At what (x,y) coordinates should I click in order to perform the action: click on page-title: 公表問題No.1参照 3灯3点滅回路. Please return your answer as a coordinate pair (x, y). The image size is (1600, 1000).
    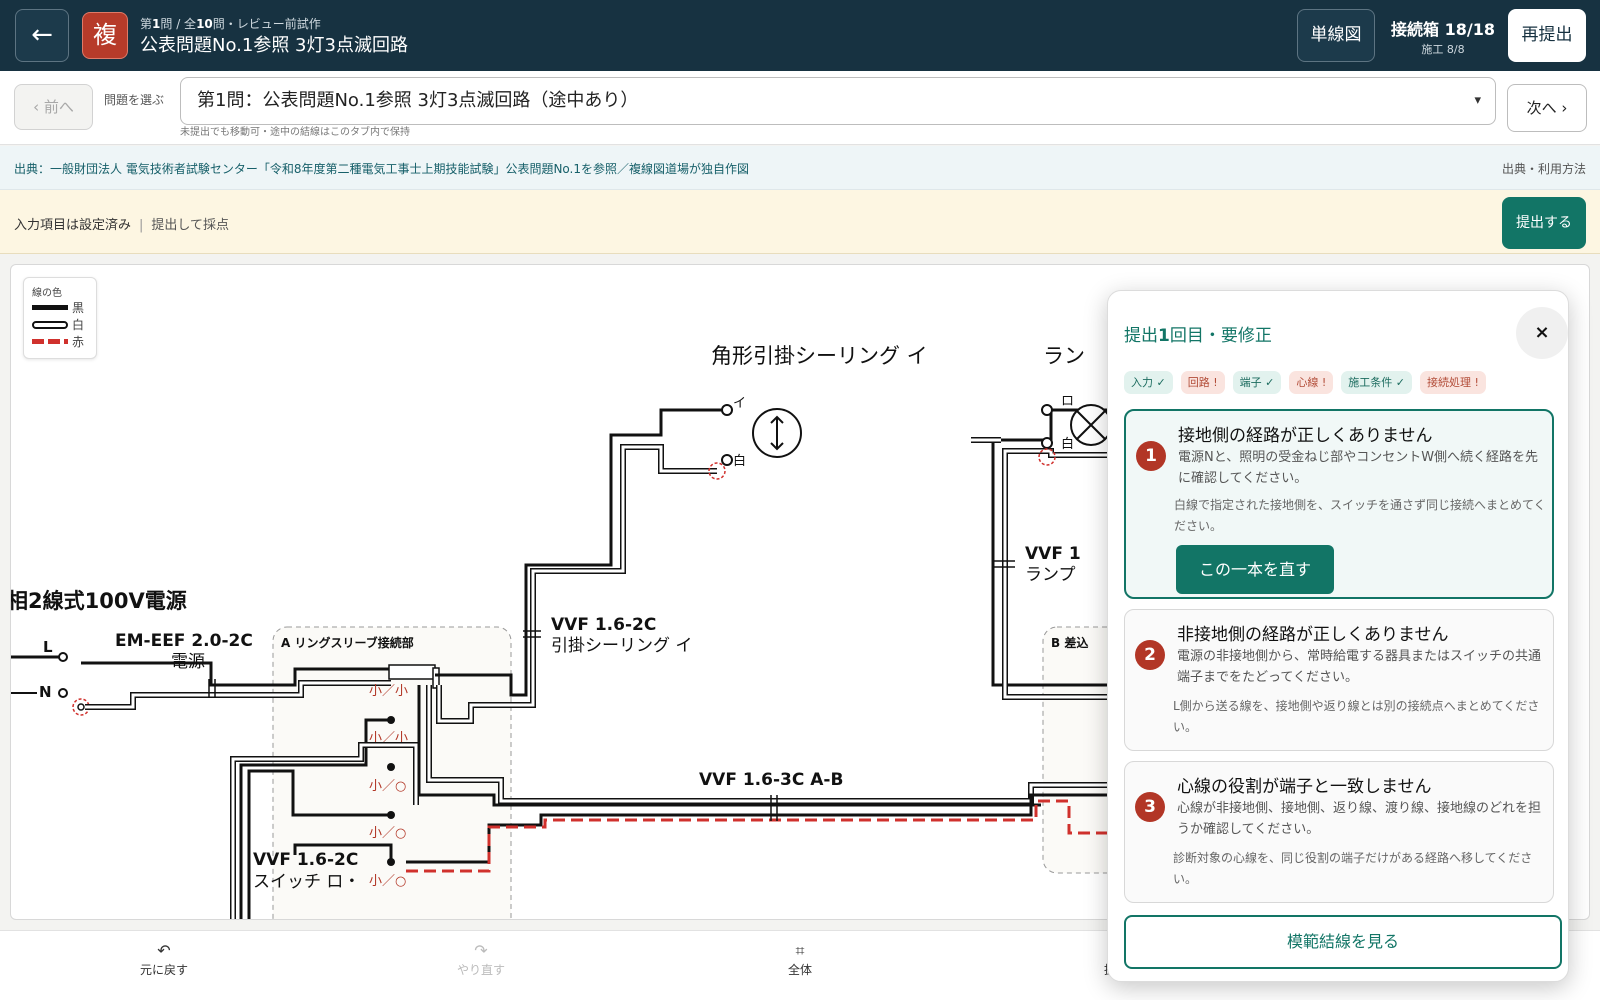
    Looking at the image, I should click on (274, 45).